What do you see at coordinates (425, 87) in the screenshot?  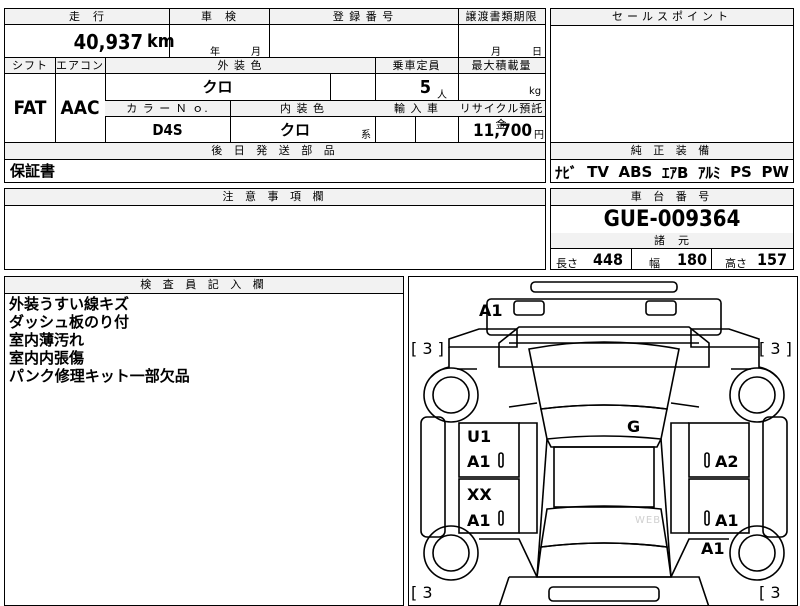 I see `capacity-value: 5` at bounding box center [425, 87].